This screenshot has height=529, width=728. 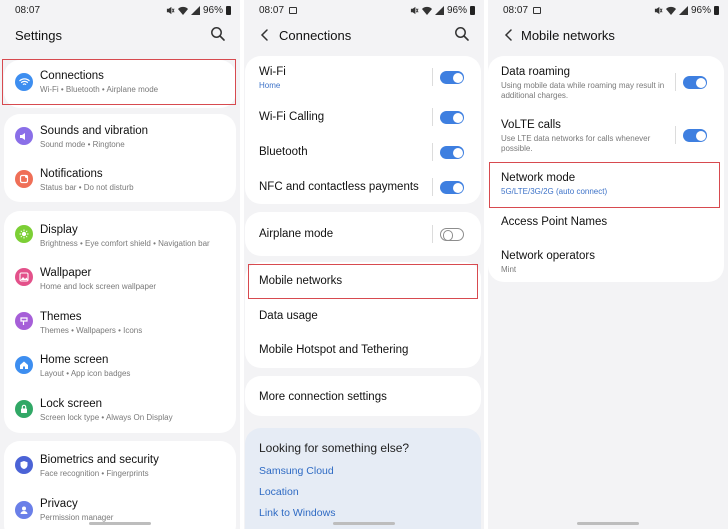 What do you see at coordinates (120, 277) in the screenshot?
I see `settings-item-wallpaper: Wallpaper Home and lock screen wallpaper` at bounding box center [120, 277].